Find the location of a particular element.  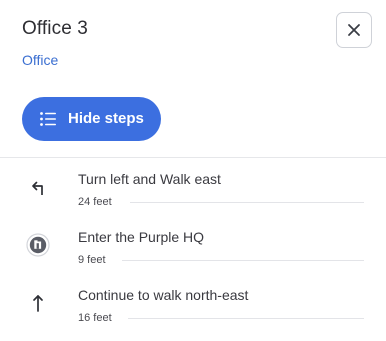

step-instruction: Enter the Purple HQ is located at coordinates (141, 237).